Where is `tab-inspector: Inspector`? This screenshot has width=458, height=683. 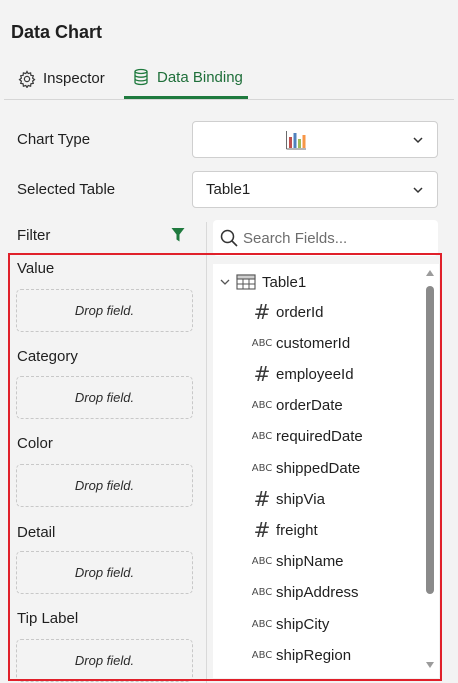 tab-inspector: Inspector is located at coordinates (61, 78).